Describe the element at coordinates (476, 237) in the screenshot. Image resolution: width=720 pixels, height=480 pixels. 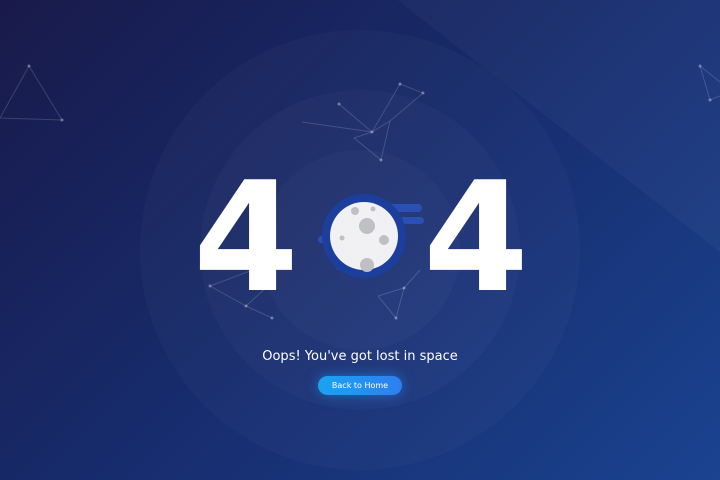
I see `error-digit-right: 4` at that location.